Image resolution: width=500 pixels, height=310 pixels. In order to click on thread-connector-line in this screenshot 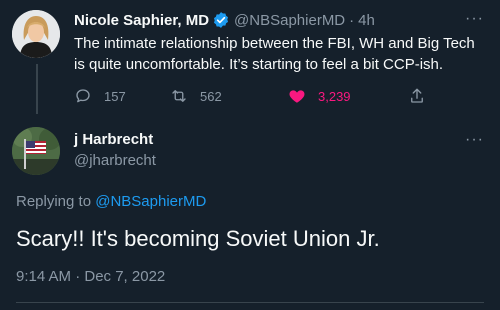, I will do `click(37, 89)`.